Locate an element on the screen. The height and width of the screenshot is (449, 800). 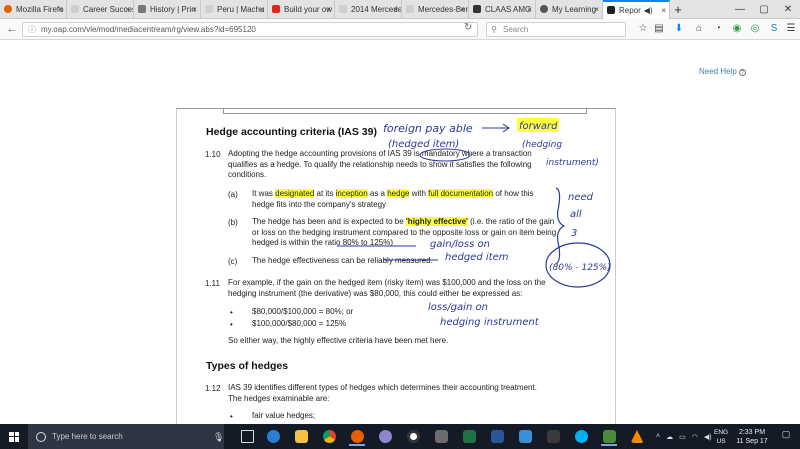
tab-report: Repor ◀) × is located at coordinates (636, 9).